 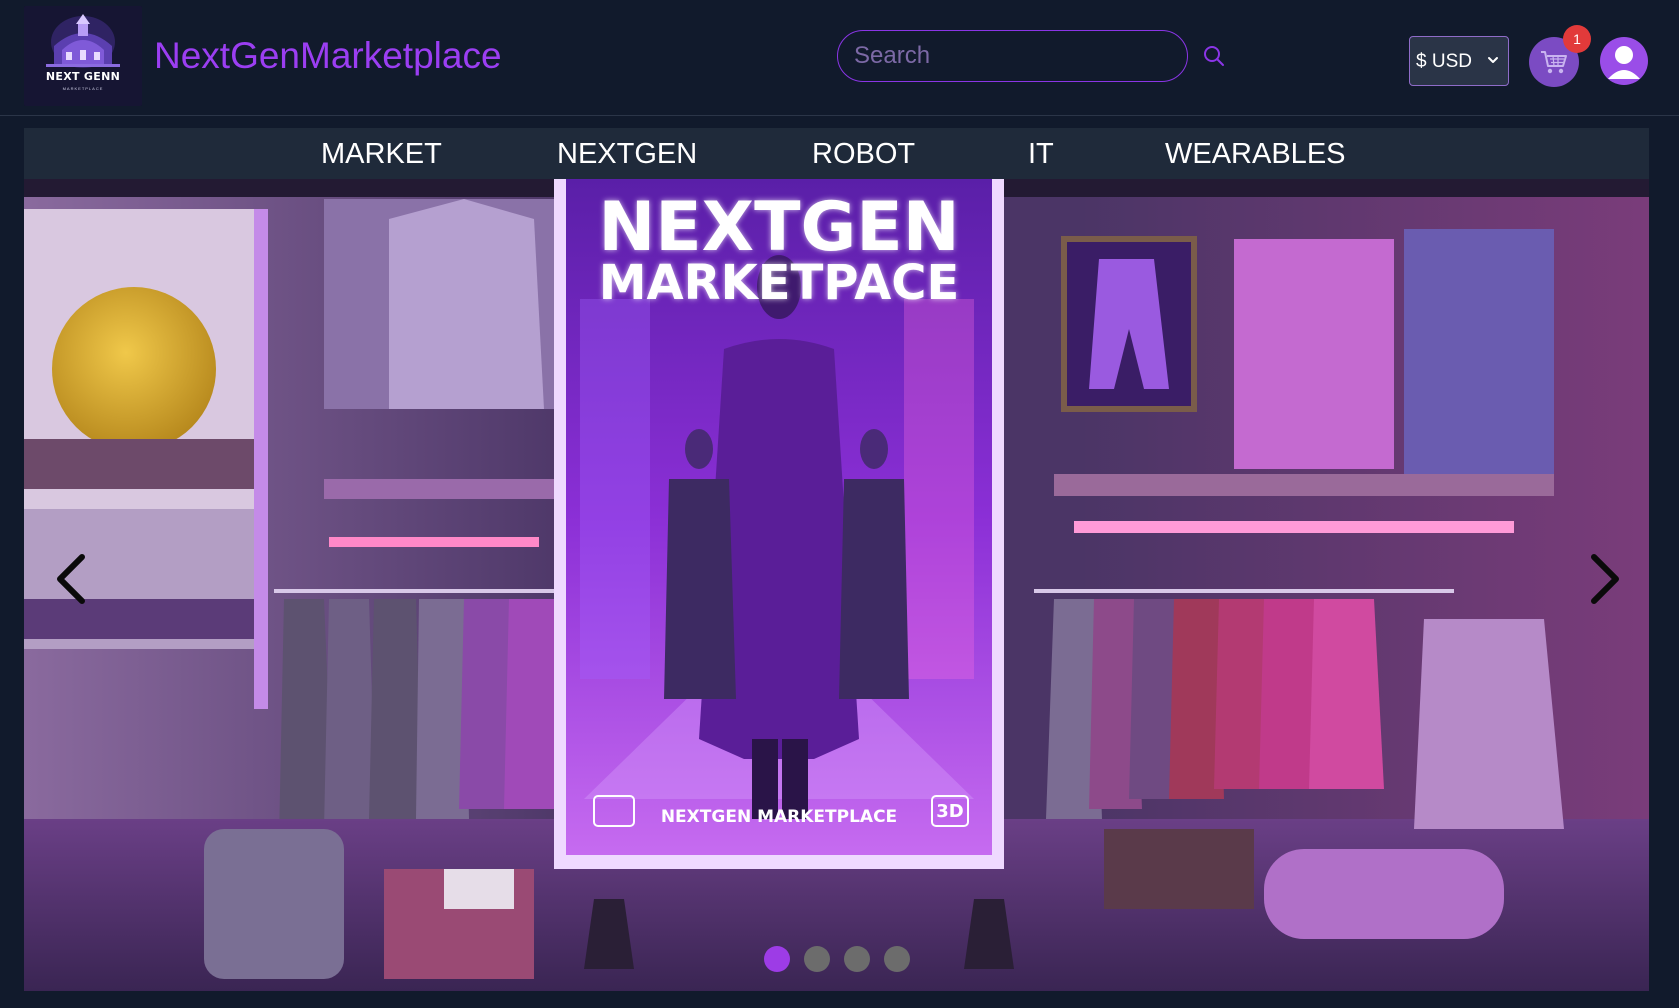 I want to click on chevron-left-icon, so click(x=71, y=579).